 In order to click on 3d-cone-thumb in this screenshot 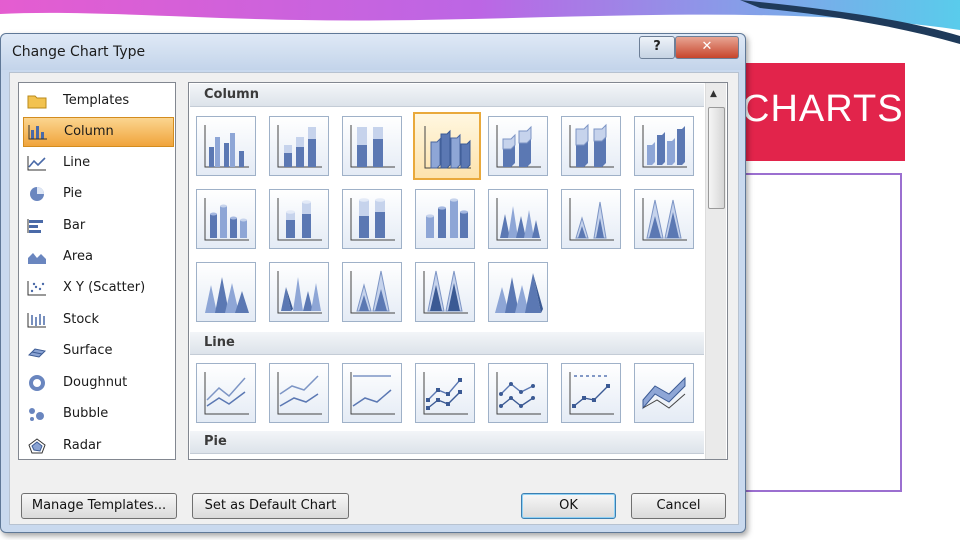, I will do `click(226, 292)`.